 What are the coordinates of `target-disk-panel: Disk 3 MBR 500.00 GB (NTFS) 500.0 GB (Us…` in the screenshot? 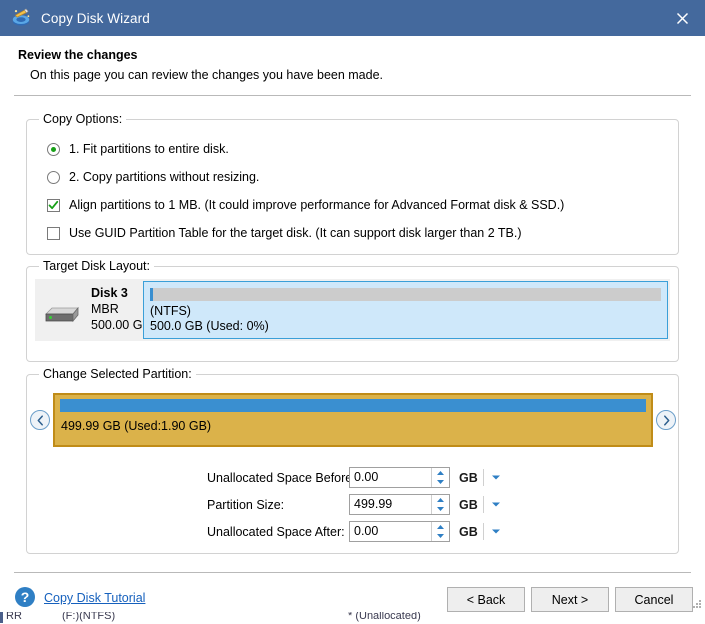 It's located at (352, 310).